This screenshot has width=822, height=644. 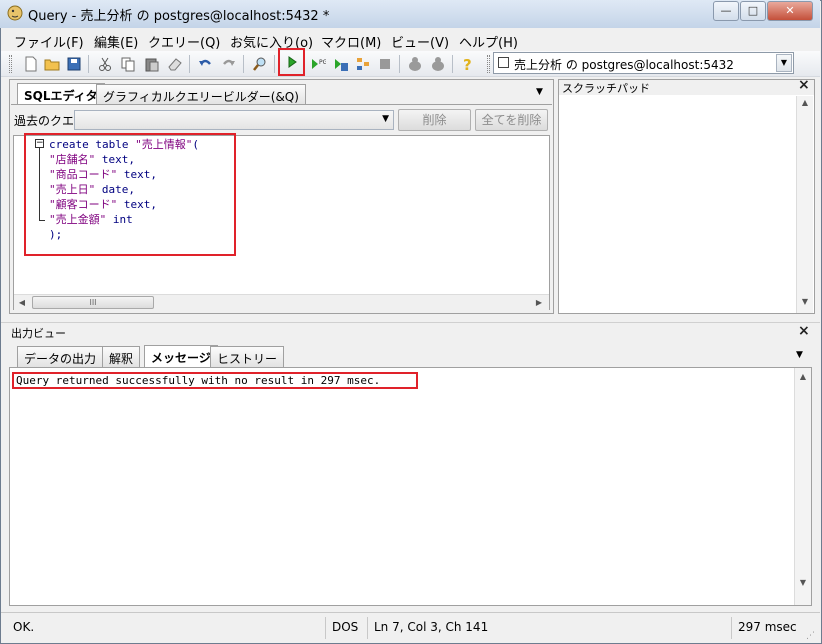 I want to click on minimize-button: —, so click(x=726, y=11).